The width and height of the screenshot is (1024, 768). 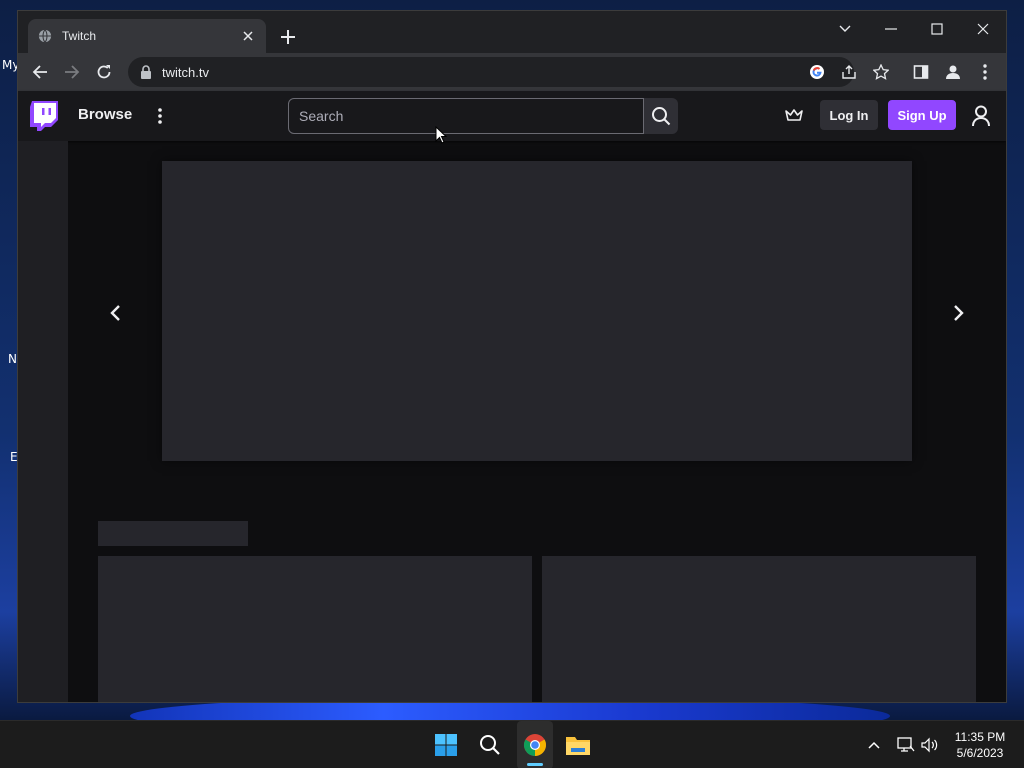 I want to click on tab-search-chevron-icon, so click(x=845, y=29).